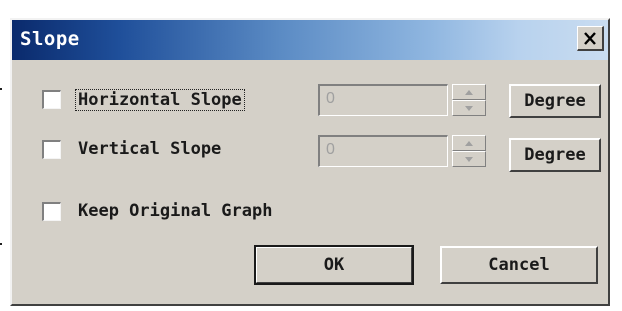 This screenshot has width=622, height=311. I want to click on keep-original-graph-checkbox, so click(51, 211).